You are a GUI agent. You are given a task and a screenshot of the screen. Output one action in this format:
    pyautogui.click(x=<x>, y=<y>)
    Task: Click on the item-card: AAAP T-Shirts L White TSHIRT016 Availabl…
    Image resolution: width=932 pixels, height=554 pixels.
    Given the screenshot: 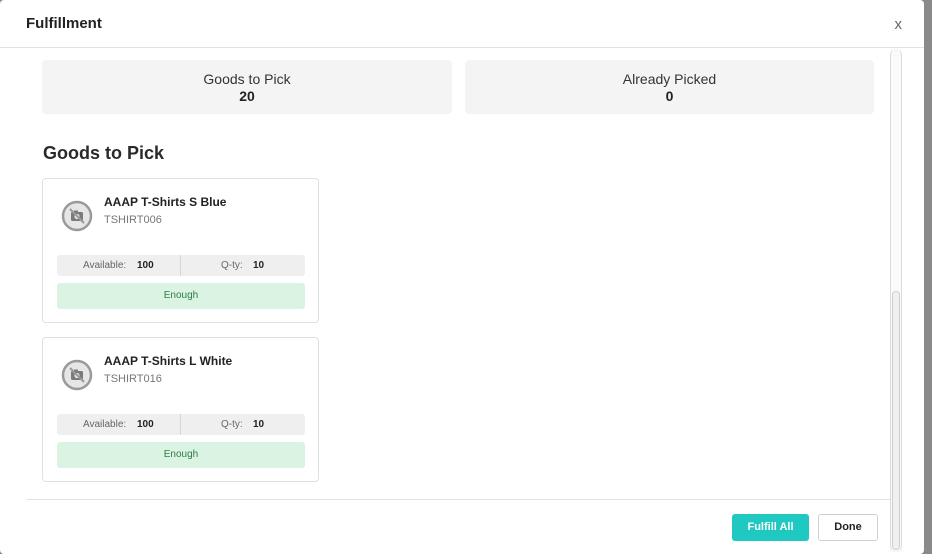 What is the action you would take?
    pyautogui.click(x=180, y=409)
    